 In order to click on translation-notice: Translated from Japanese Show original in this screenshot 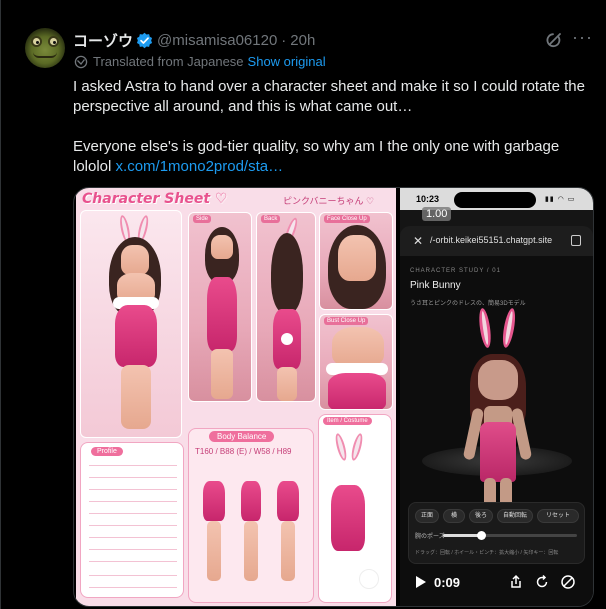, I will do `click(200, 61)`.